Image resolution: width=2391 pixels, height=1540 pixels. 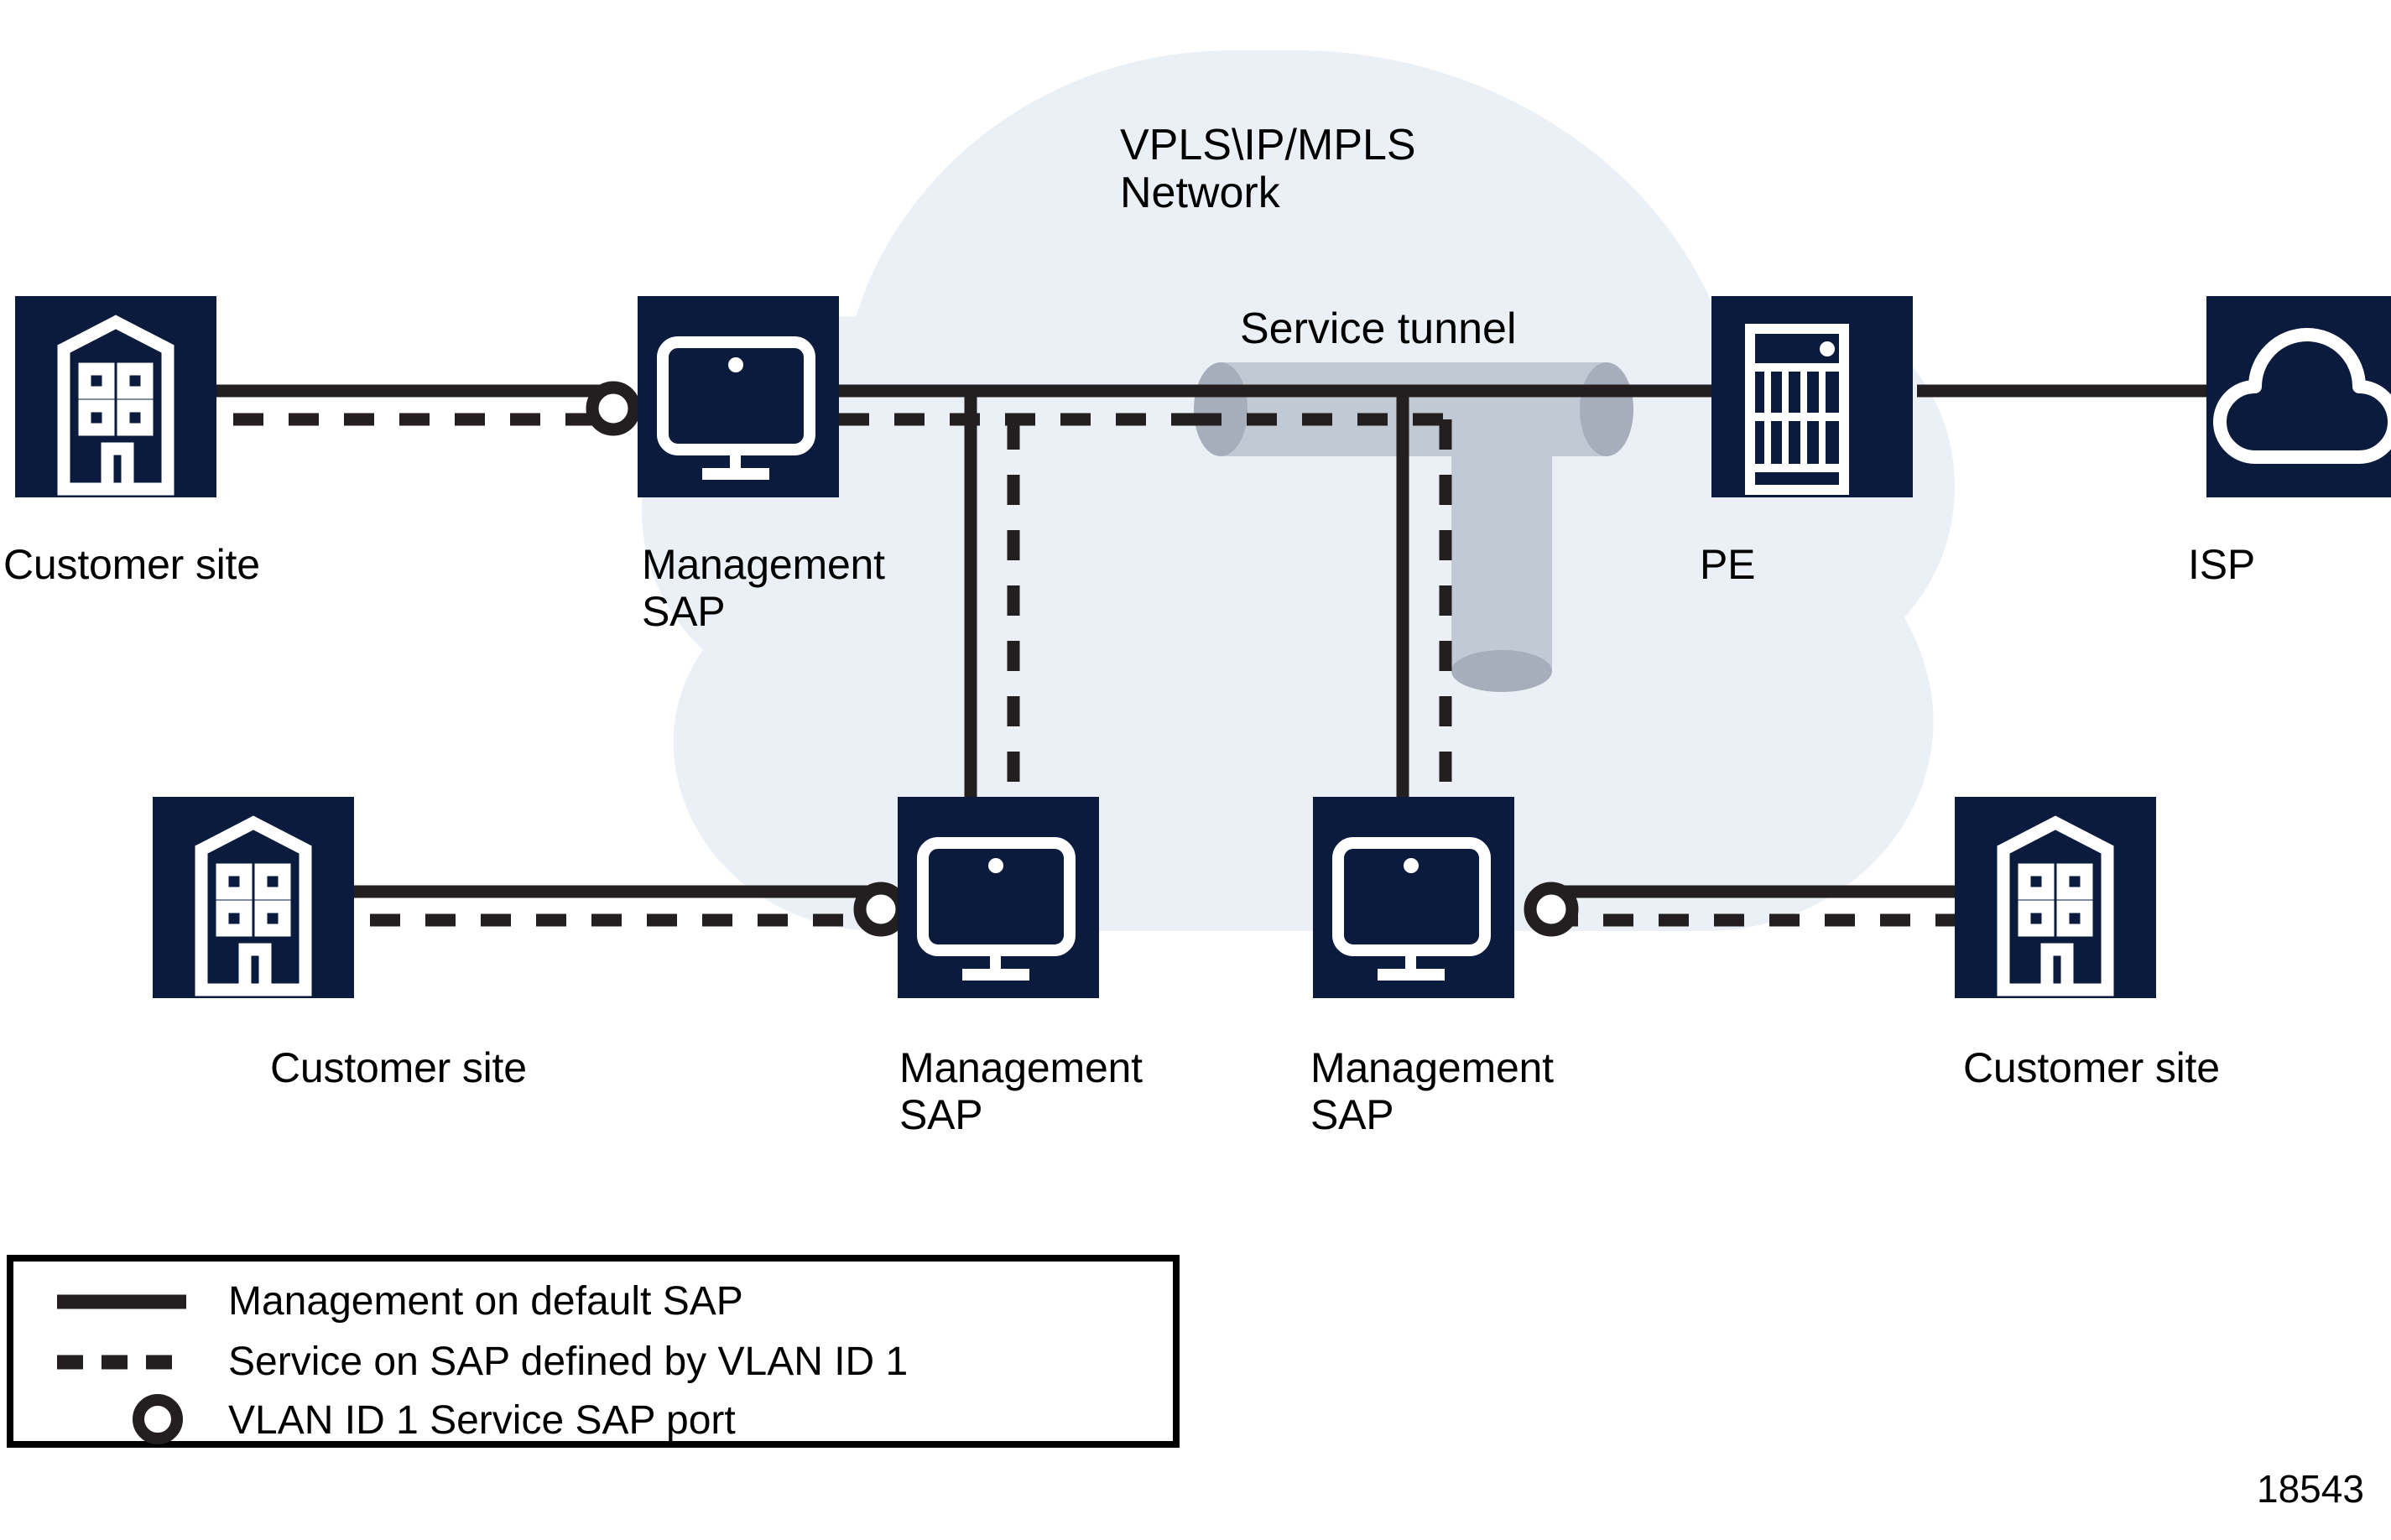 What do you see at coordinates (1413, 898) in the screenshot?
I see `node-management-sap-bottom-mid` at bounding box center [1413, 898].